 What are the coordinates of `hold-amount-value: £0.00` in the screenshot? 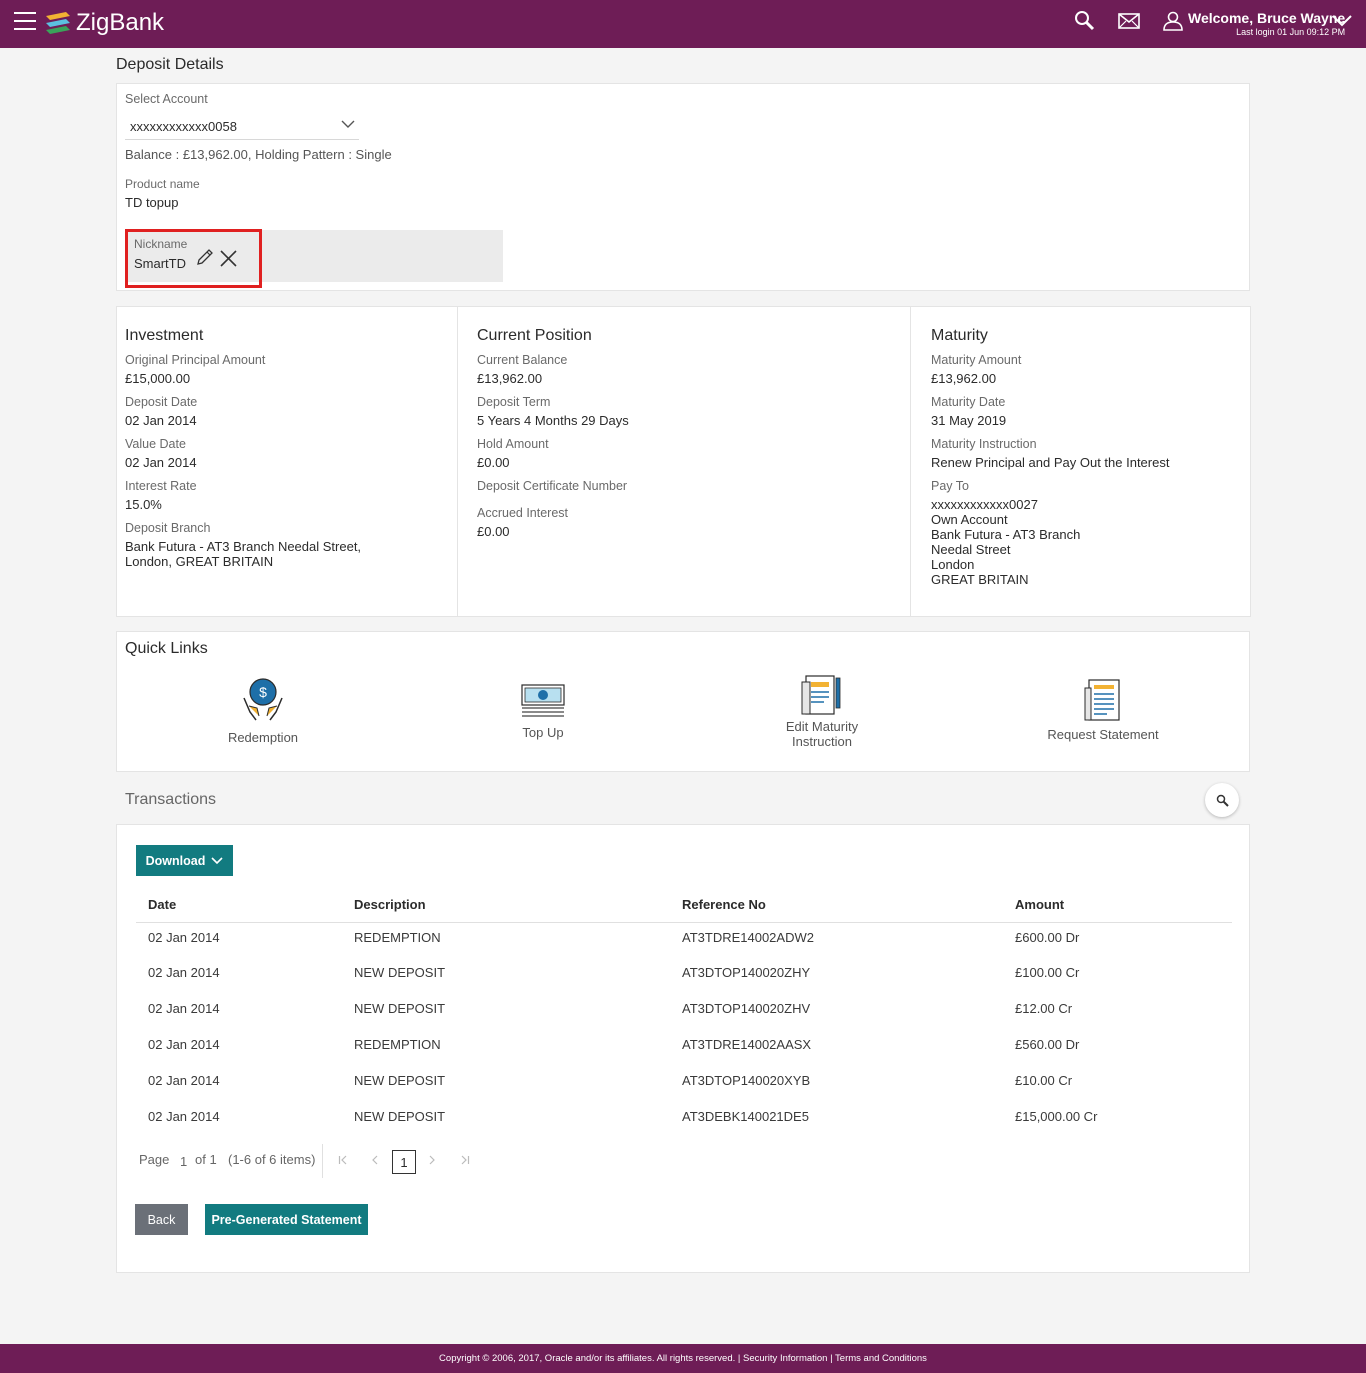 It's located at (493, 462).